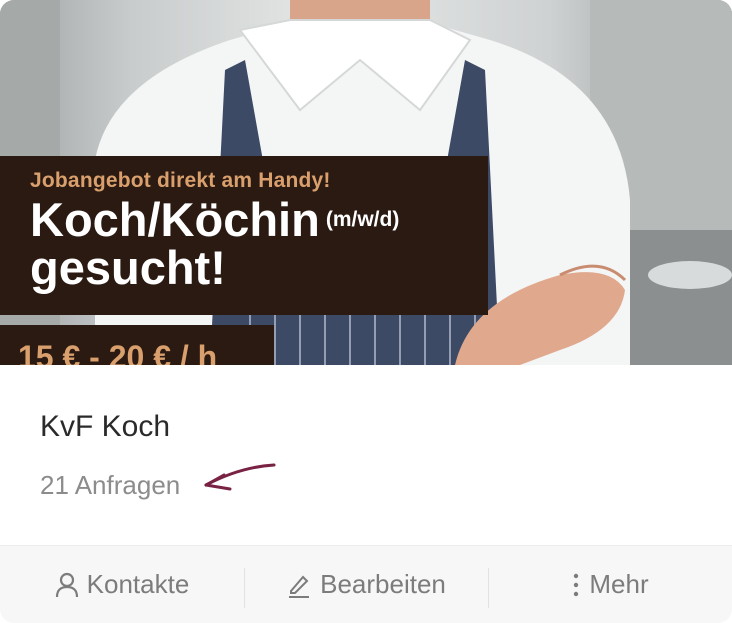 This screenshot has width=732, height=623. I want to click on arrow-icon, so click(240, 477).